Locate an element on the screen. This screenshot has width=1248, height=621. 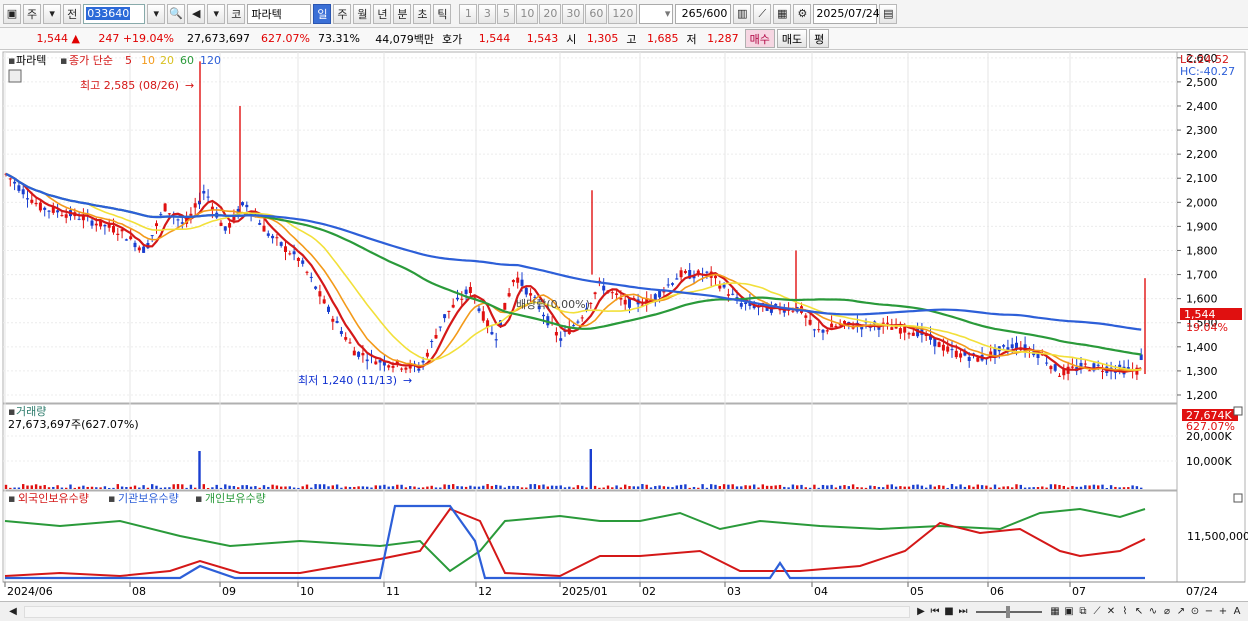
play-icon: ▶ is located at coordinates (921, 612).